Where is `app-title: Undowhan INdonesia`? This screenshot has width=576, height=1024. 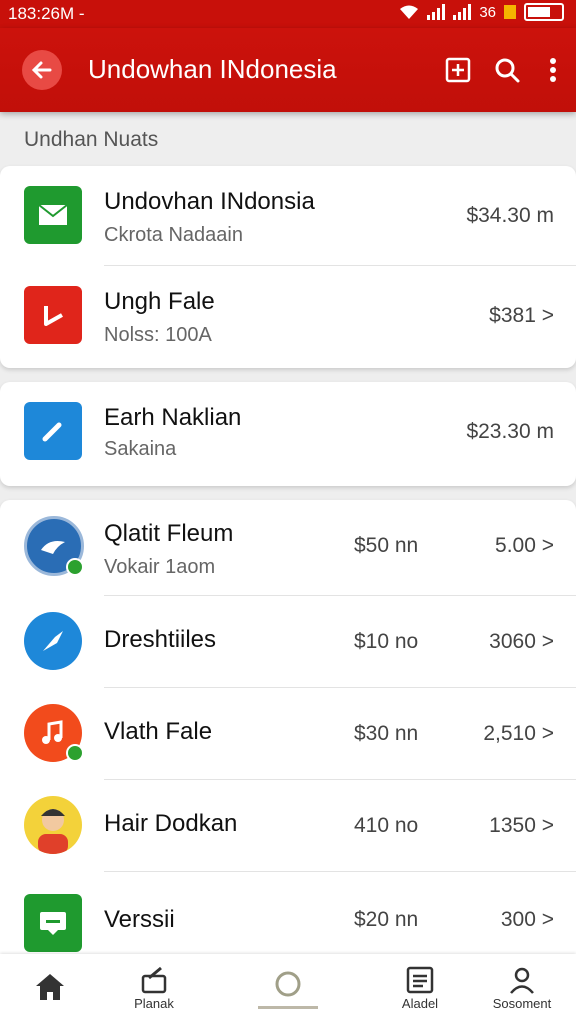
app-title: Undowhan INdonesia is located at coordinates (212, 69).